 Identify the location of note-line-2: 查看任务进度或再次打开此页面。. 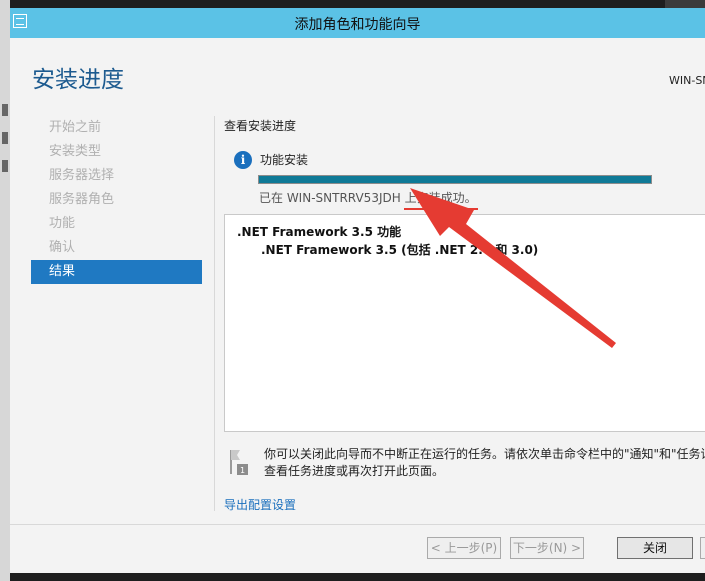
(354, 471).